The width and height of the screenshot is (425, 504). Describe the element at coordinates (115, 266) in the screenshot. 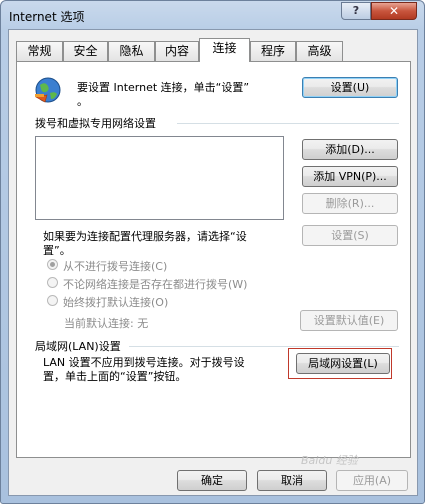

I see `radio-never-dial-label: 从不进行拨号连接(C)` at that location.